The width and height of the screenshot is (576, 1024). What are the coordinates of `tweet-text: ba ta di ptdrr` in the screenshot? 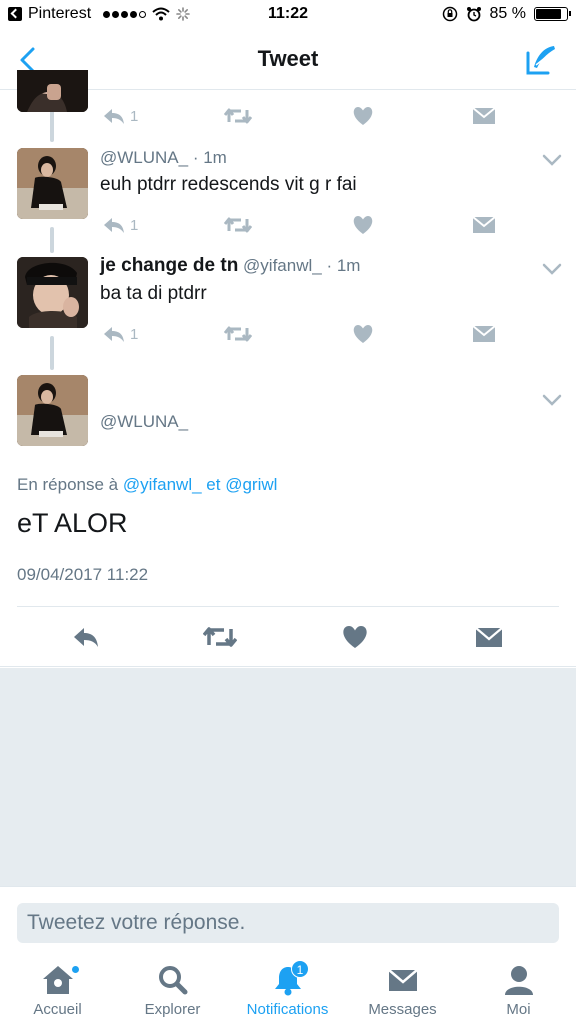 It's located at (153, 293).